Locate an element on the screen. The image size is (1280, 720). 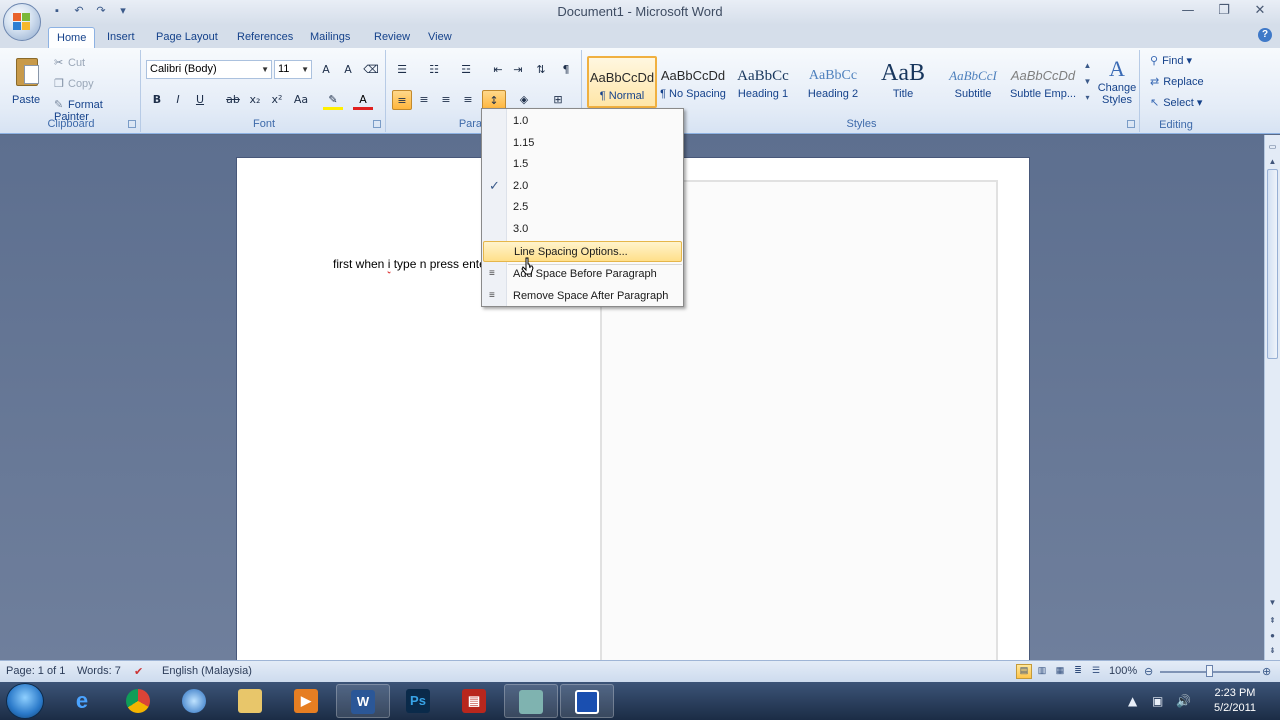
remove-space-after-paragraph: ≡ Remove Space After Paragraph is located at coordinates (582, 296).